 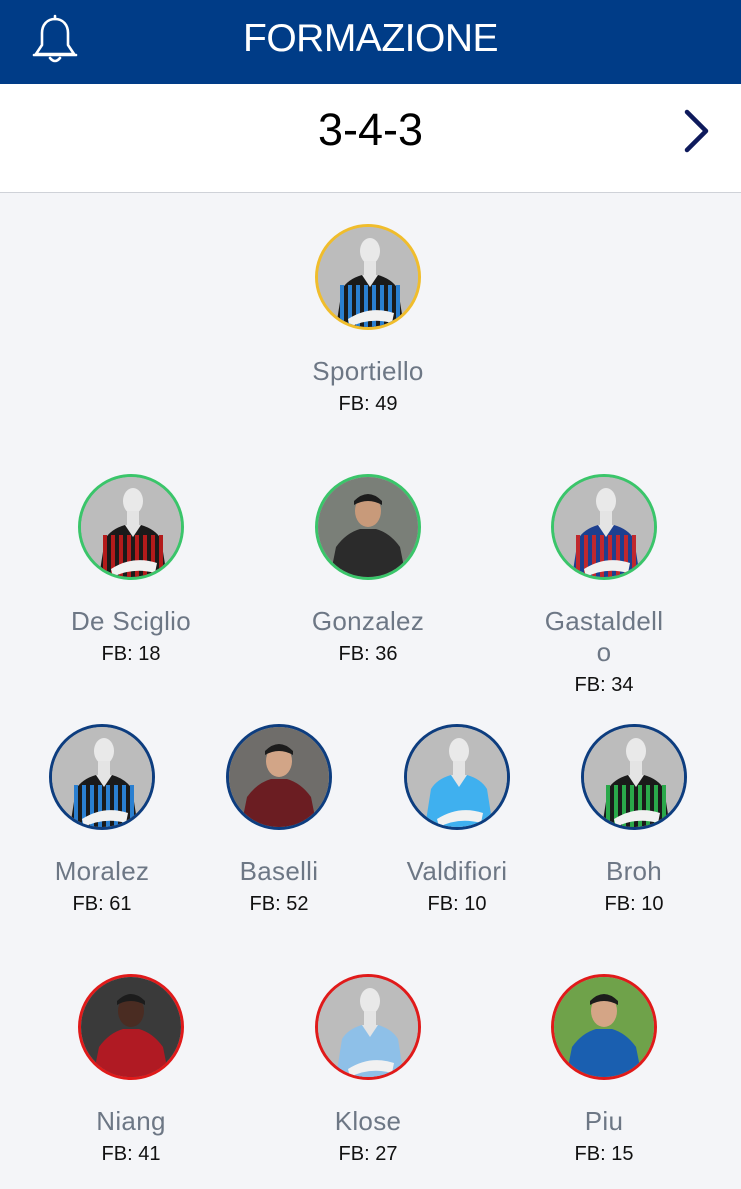 I want to click on player-card: Broh FB: 10, so click(x=634, y=820).